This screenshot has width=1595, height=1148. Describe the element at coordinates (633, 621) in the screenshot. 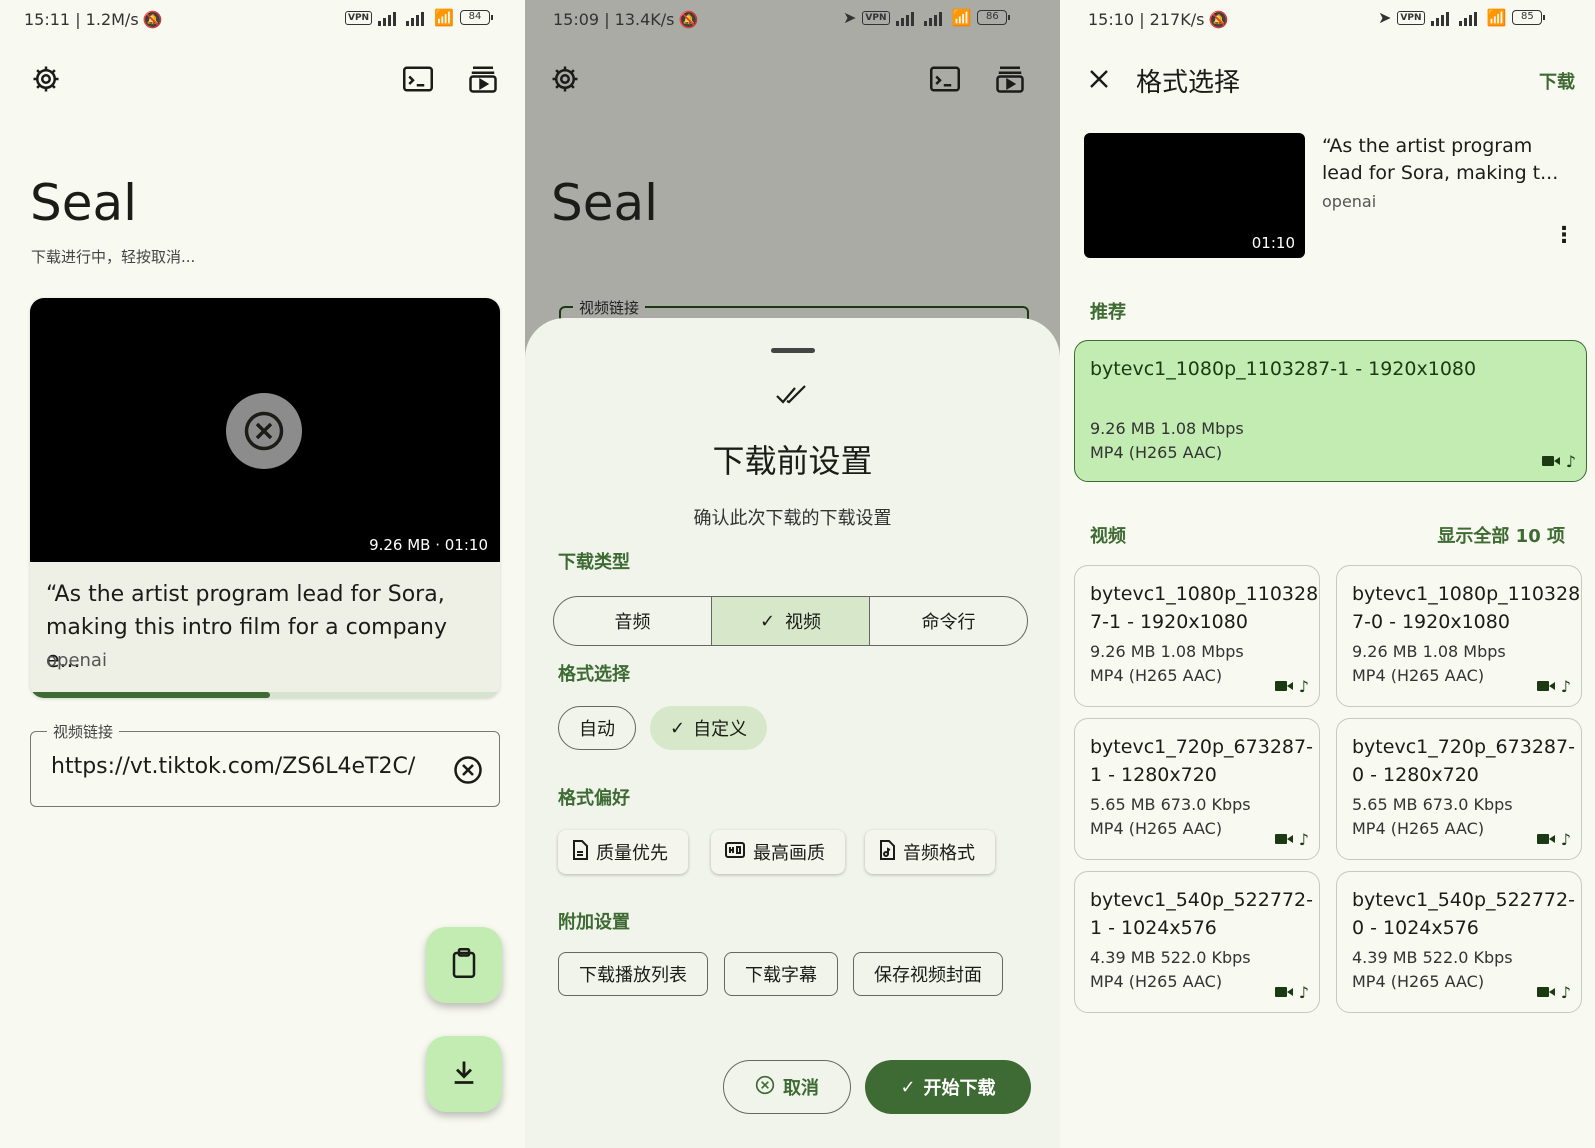

I see `type-audio: 音频` at that location.